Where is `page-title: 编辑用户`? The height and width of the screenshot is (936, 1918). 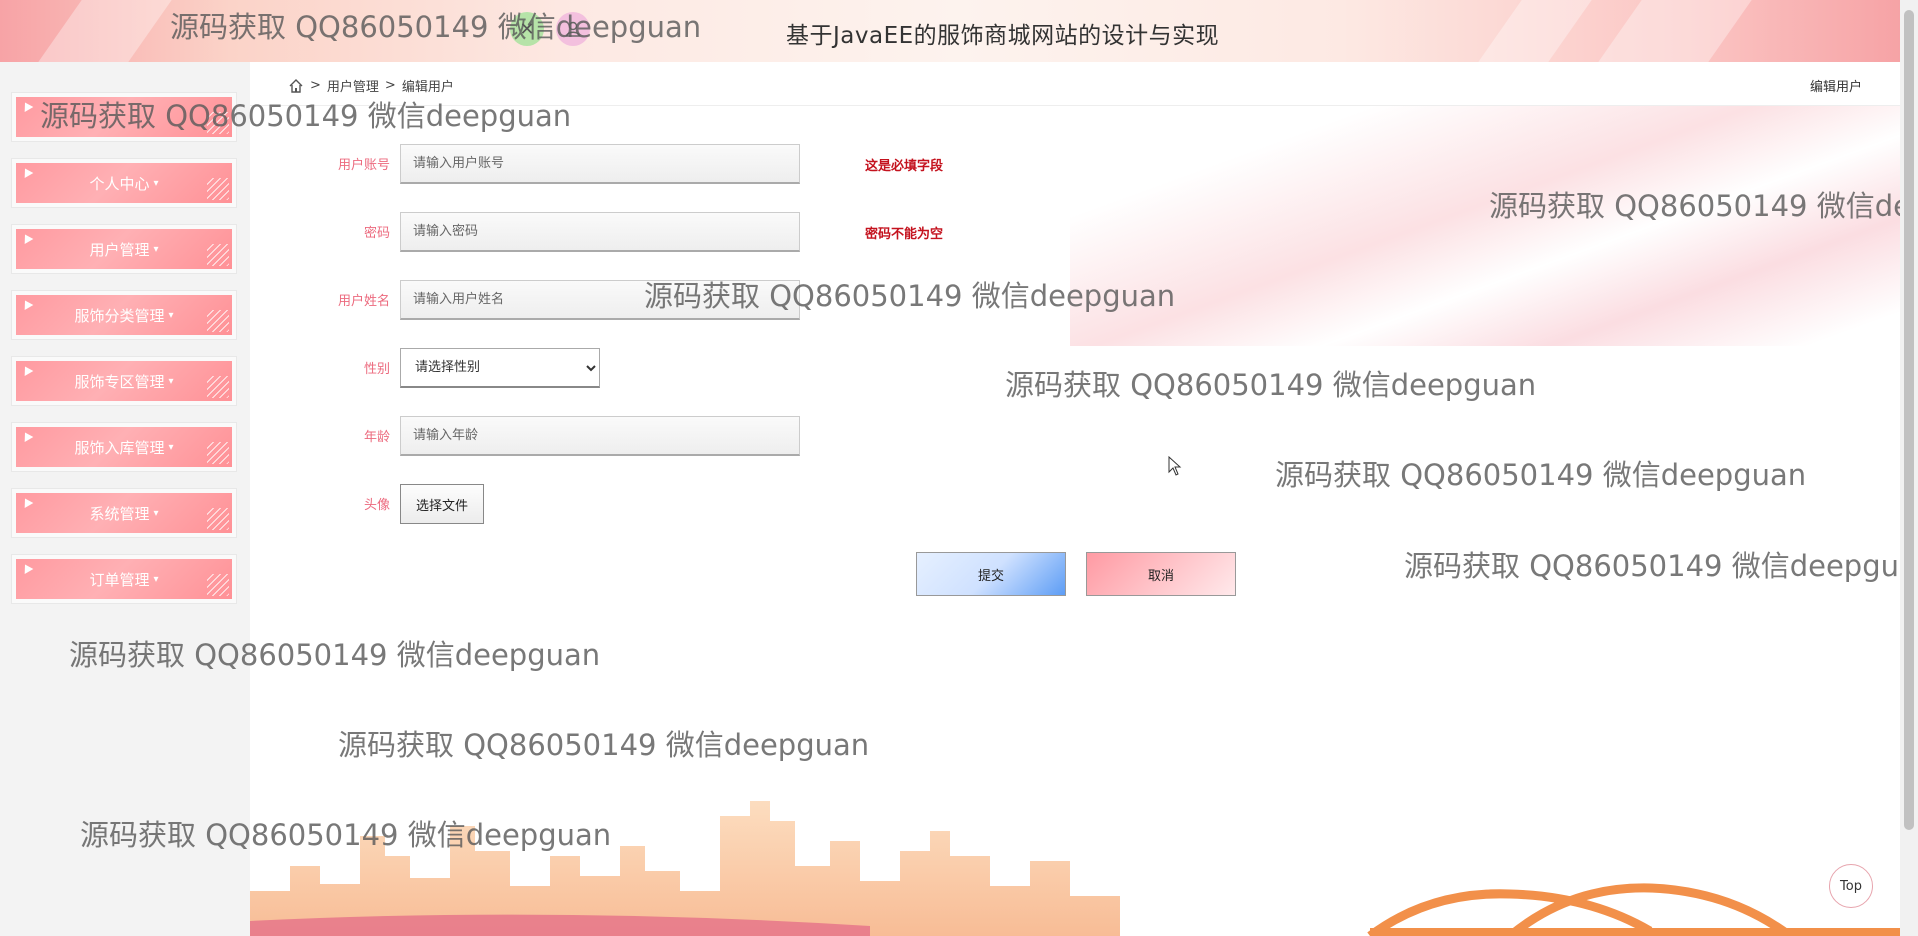 page-title: 编辑用户 is located at coordinates (1835, 87).